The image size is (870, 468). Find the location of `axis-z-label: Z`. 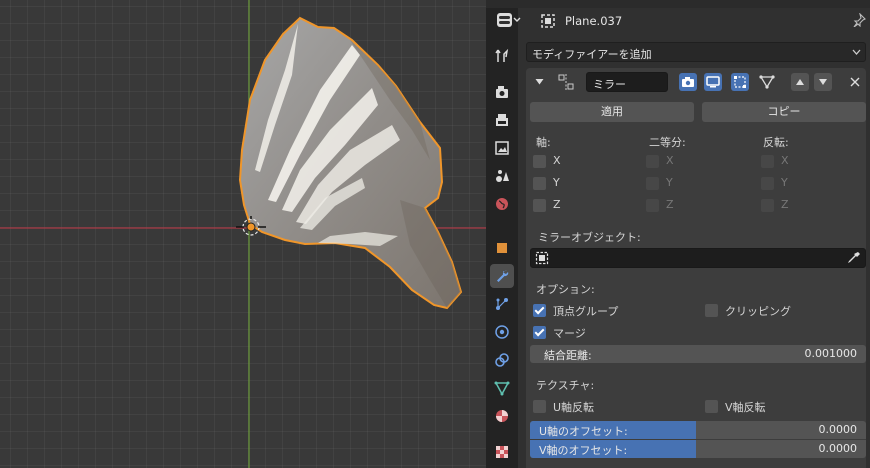

axis-z-label: Z is located at coordinates (557, 204).